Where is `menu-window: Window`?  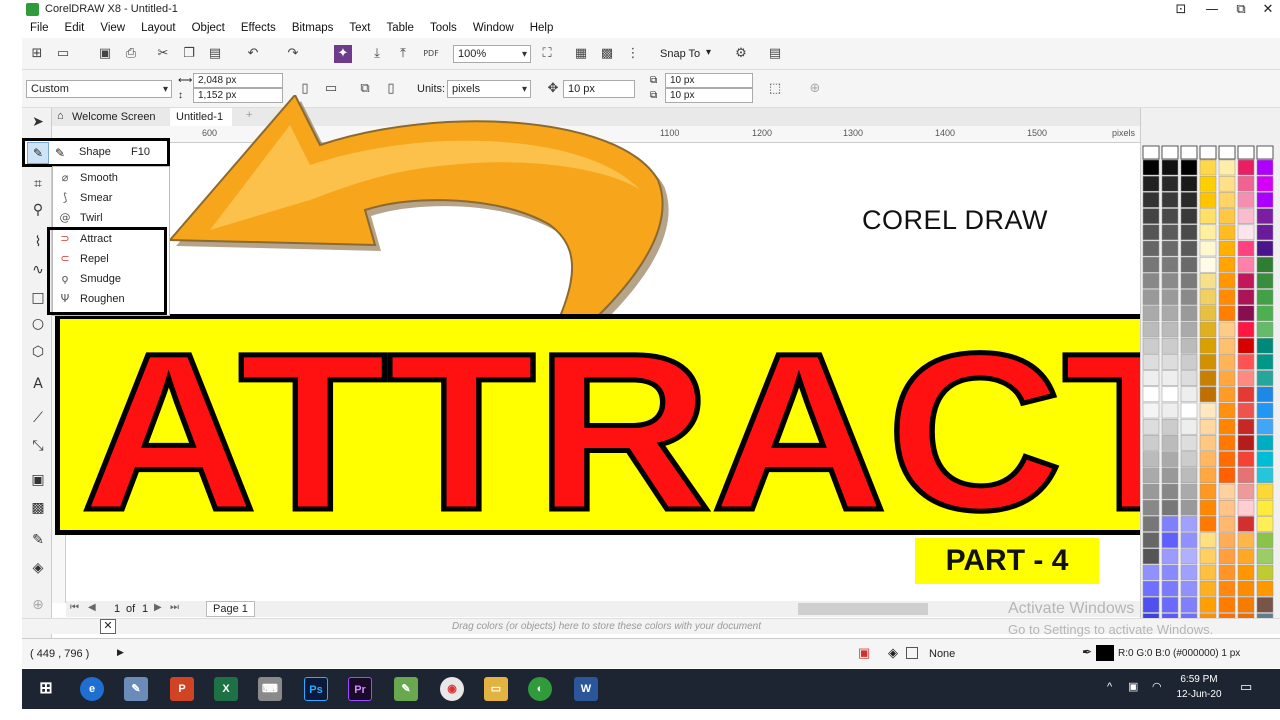
menu-window: Window is located at coordinates (493, 29).